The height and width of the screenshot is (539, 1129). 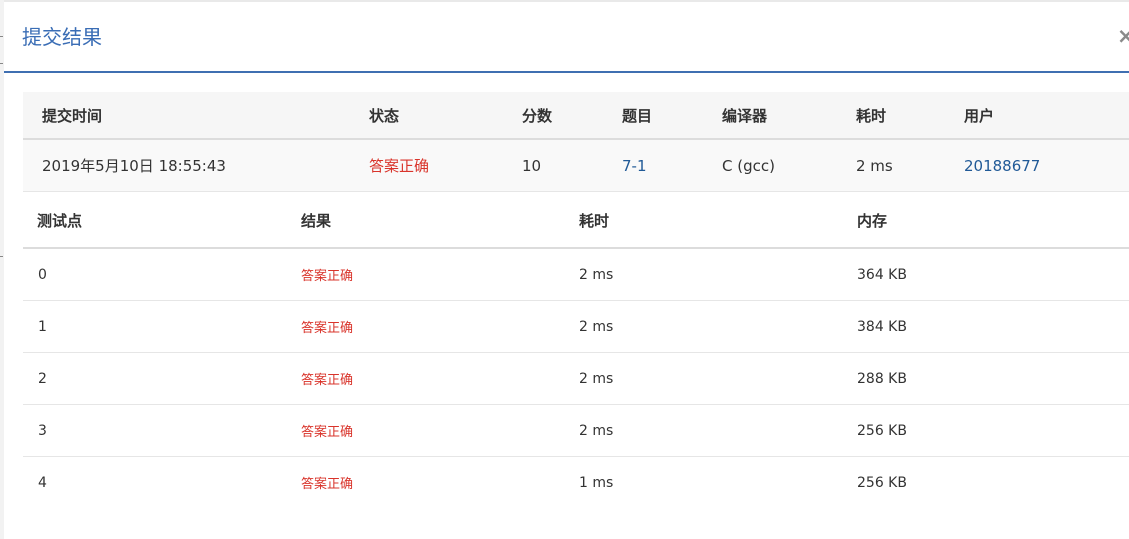 What do you see at coordinates (789, 165) in the screenshot?
I see `compiler-value: C (gcc)` at bounding box center [789, 165].